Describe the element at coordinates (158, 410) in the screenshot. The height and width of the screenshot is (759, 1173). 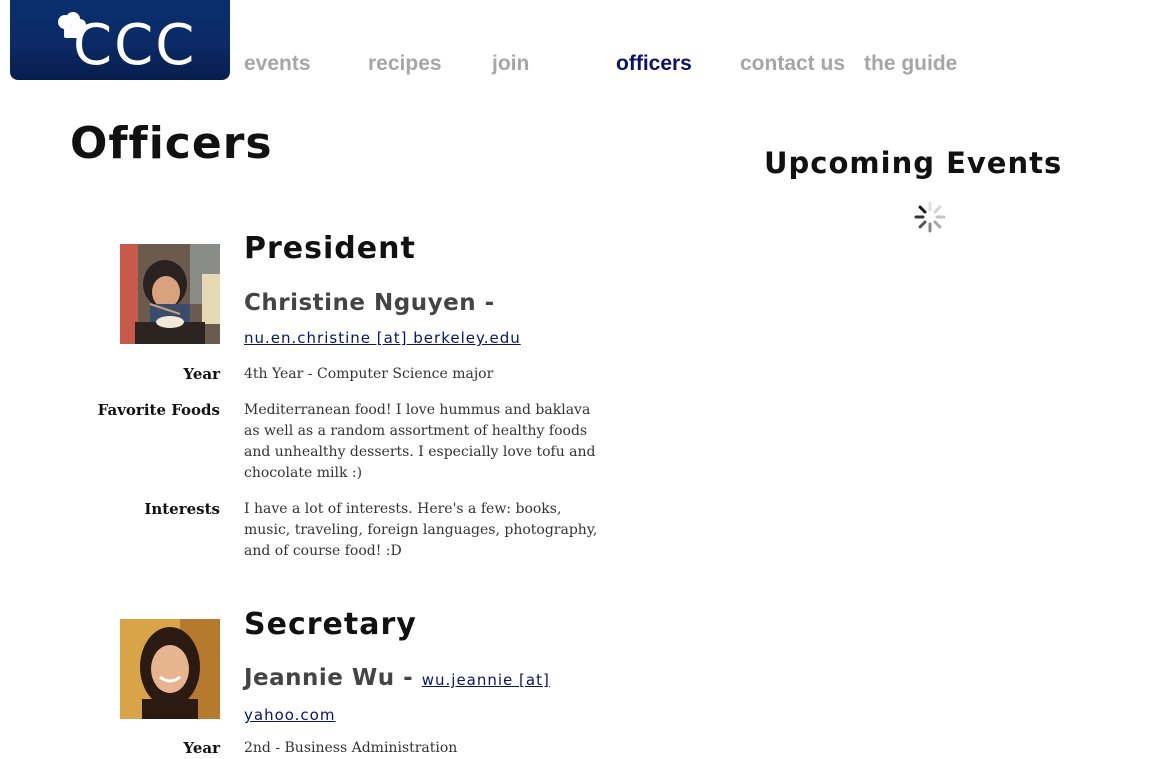
I see `field-label: Favorite Foods` at that location.